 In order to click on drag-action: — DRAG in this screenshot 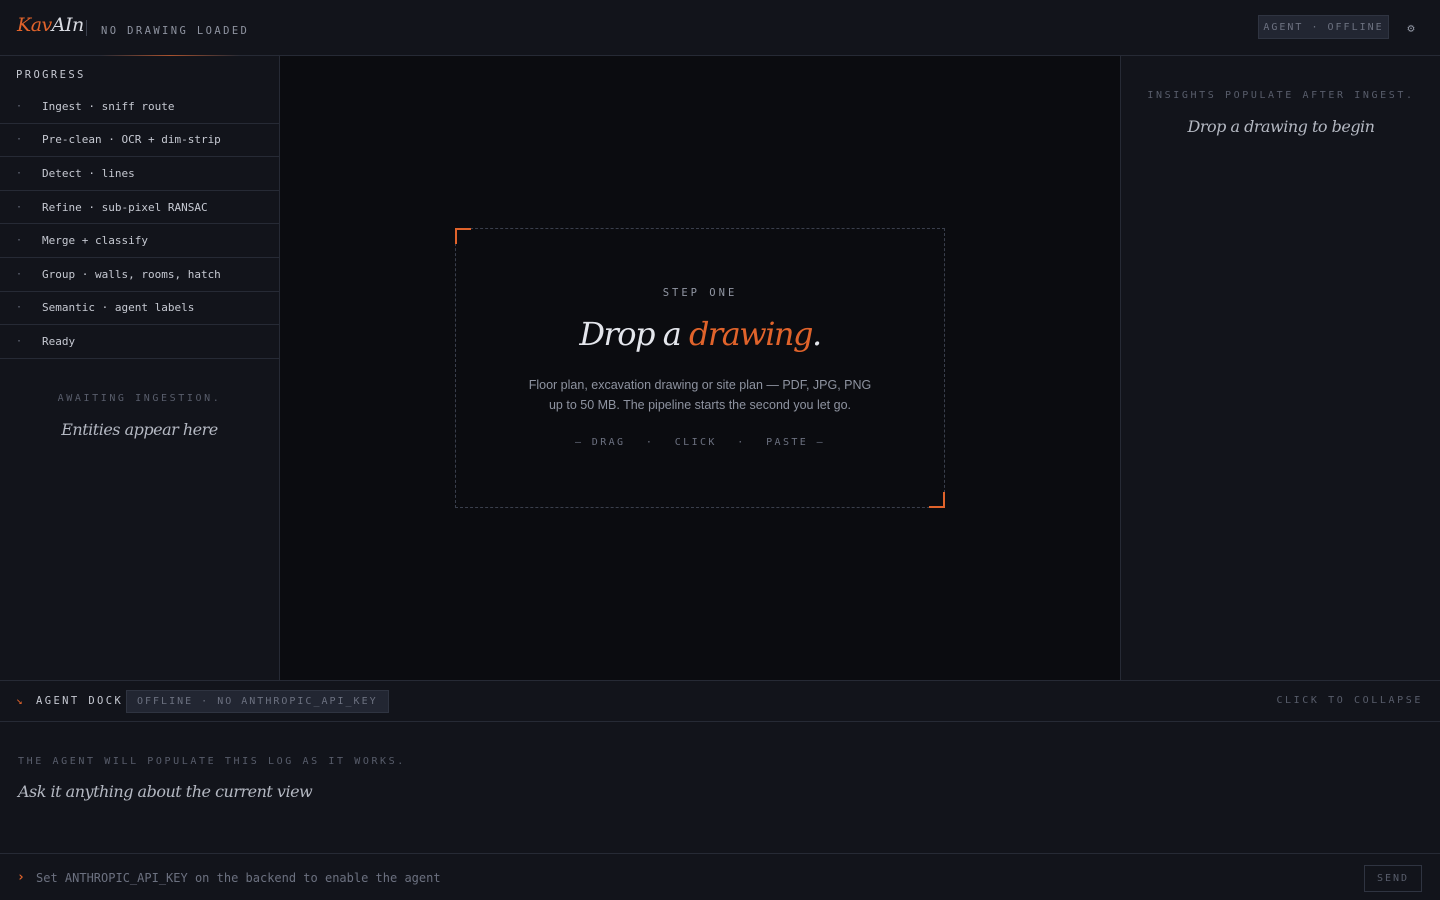, I will do `click(600, 442)`.